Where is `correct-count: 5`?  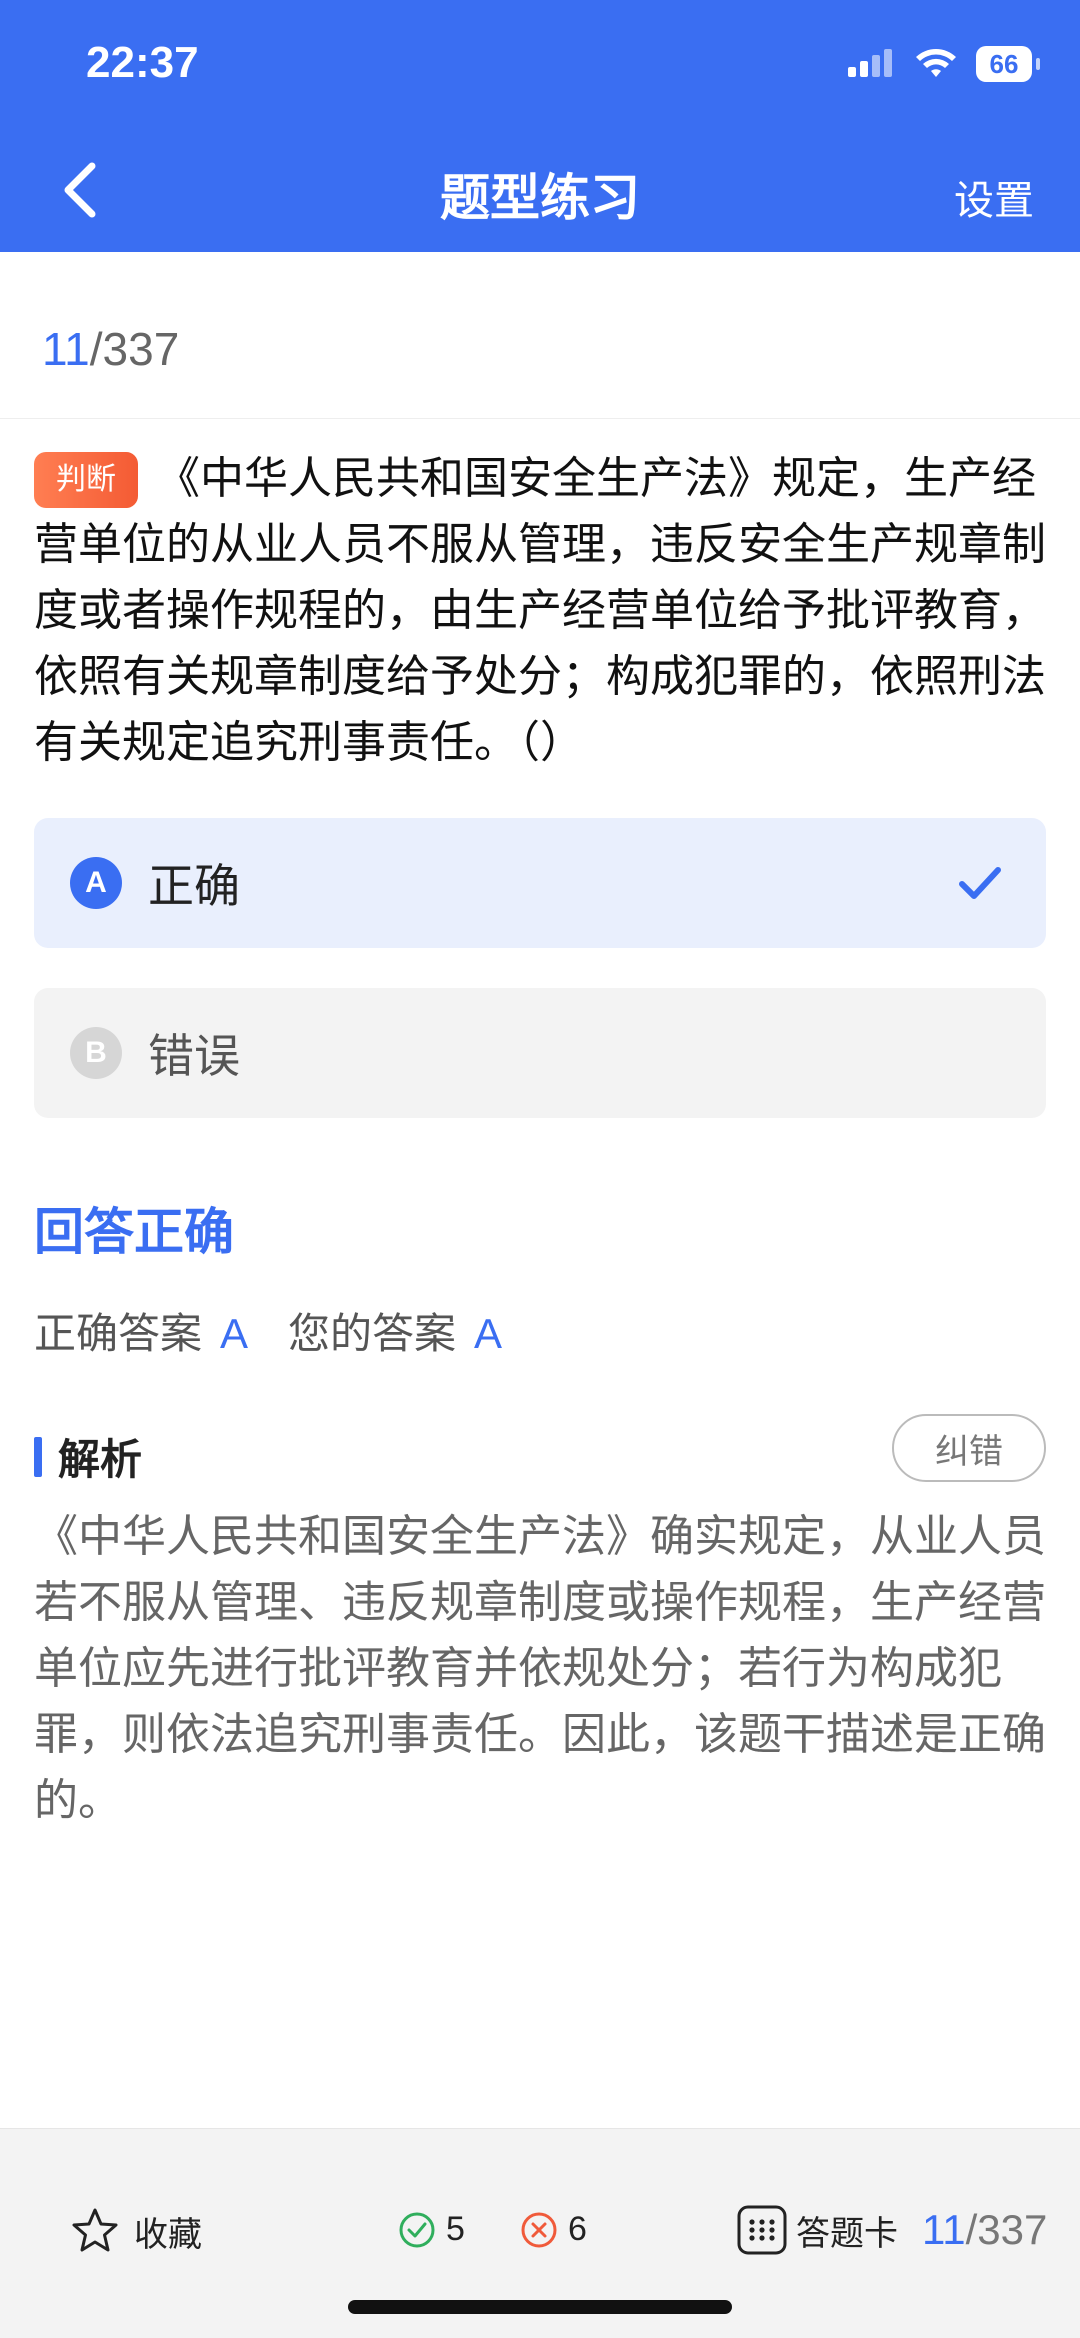
correct-count: 5 is located at coordinates (431, 2229).